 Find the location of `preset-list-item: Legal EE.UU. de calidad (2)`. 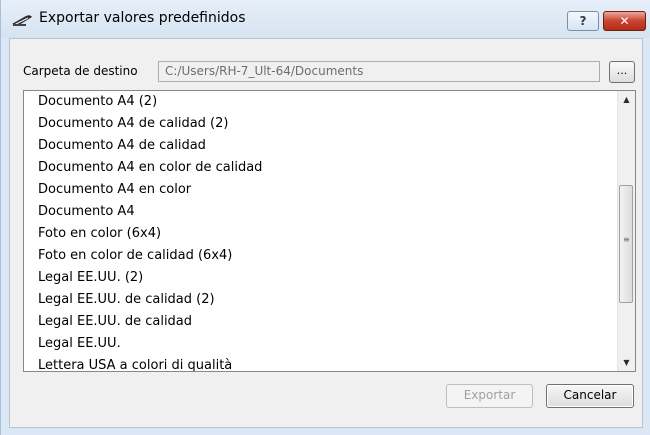

preset-list-item: Legal EE.UU. de calidad (2) is located at coordinates (320, 300).